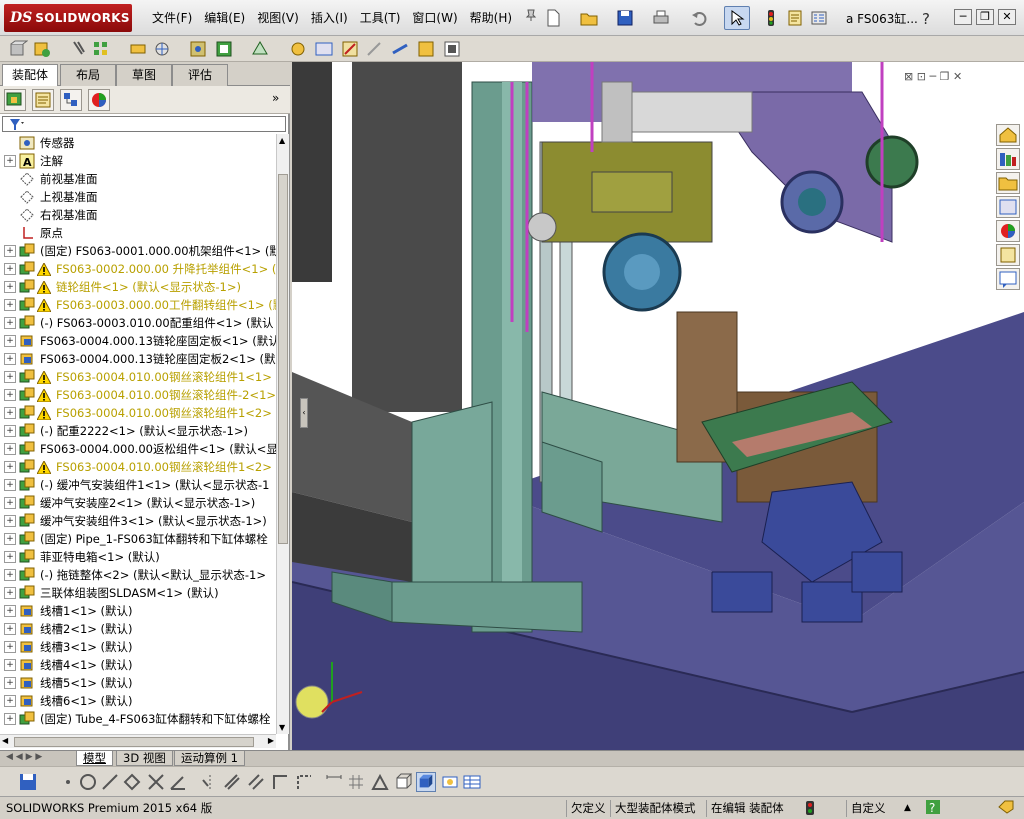 This screenshot has width=1024, height=819. Describe the element at coordinates (88, 782) in the screenshot. I see `circle-icon` at that location.